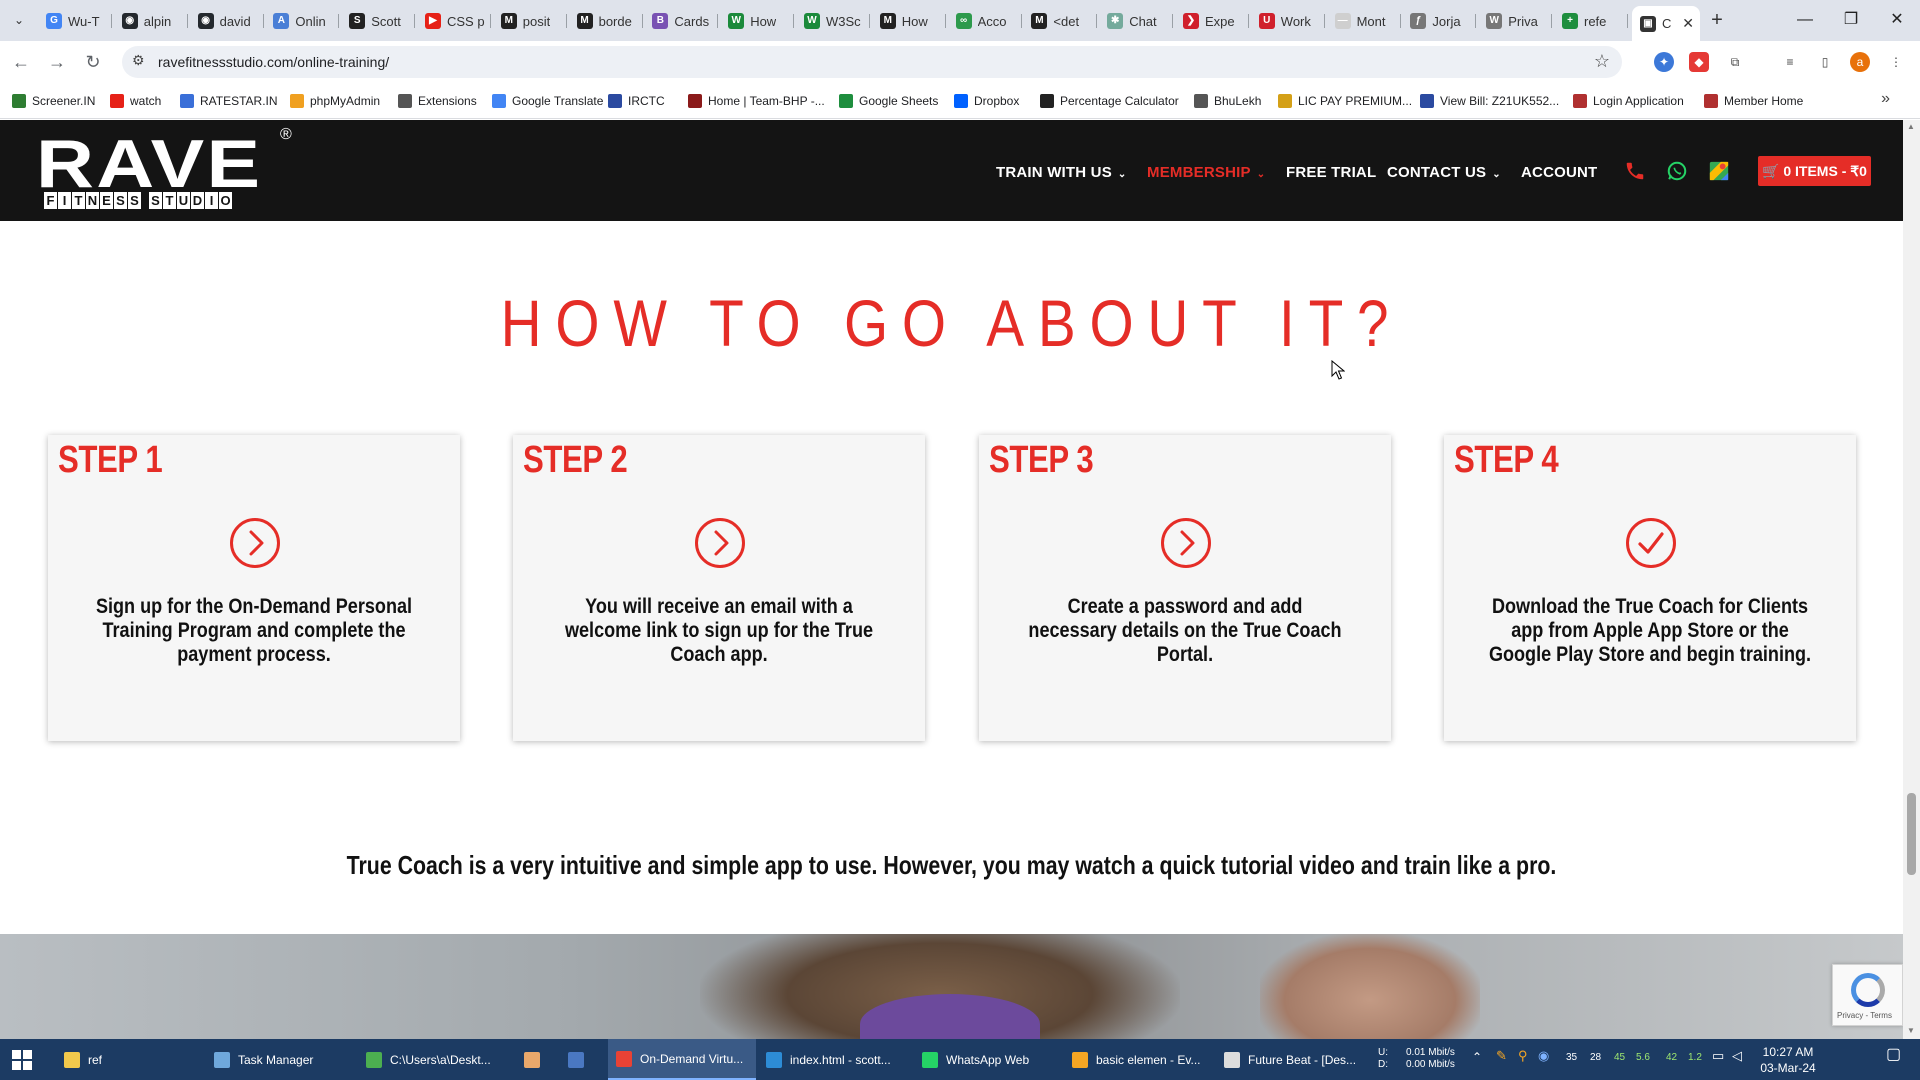 The width and height of the screenshot is (1920, 1080). I want to click on bookmark-item: IRCTC, so click(636, 101).